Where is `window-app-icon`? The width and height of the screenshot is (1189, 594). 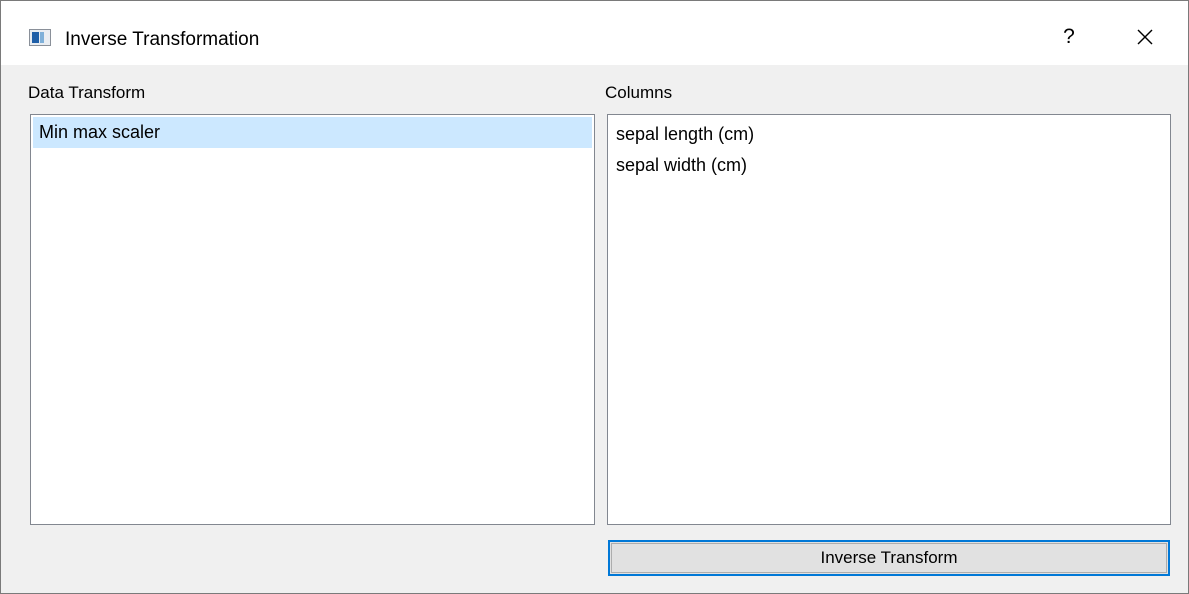
window-app-icon is located at coordinates (40, 37).